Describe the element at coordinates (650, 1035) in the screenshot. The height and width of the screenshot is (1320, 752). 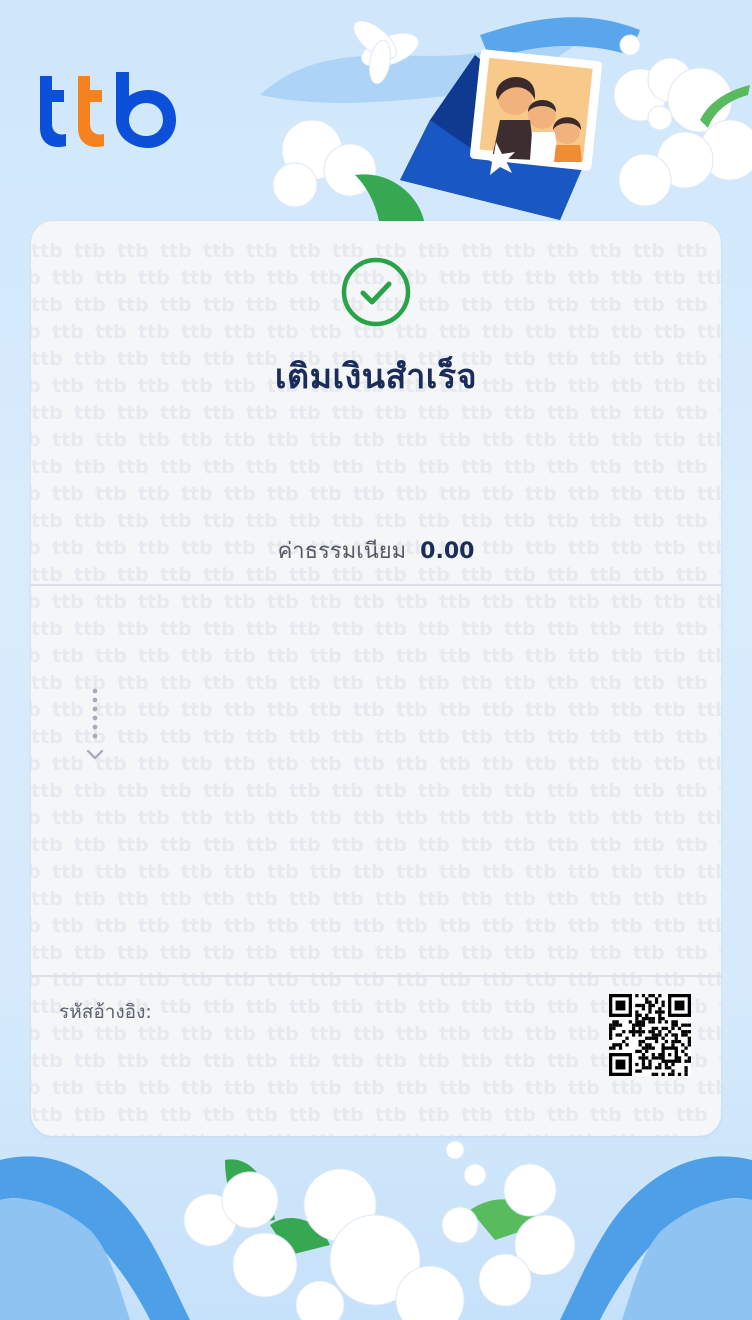
I see `qr-code-icon` at that location.